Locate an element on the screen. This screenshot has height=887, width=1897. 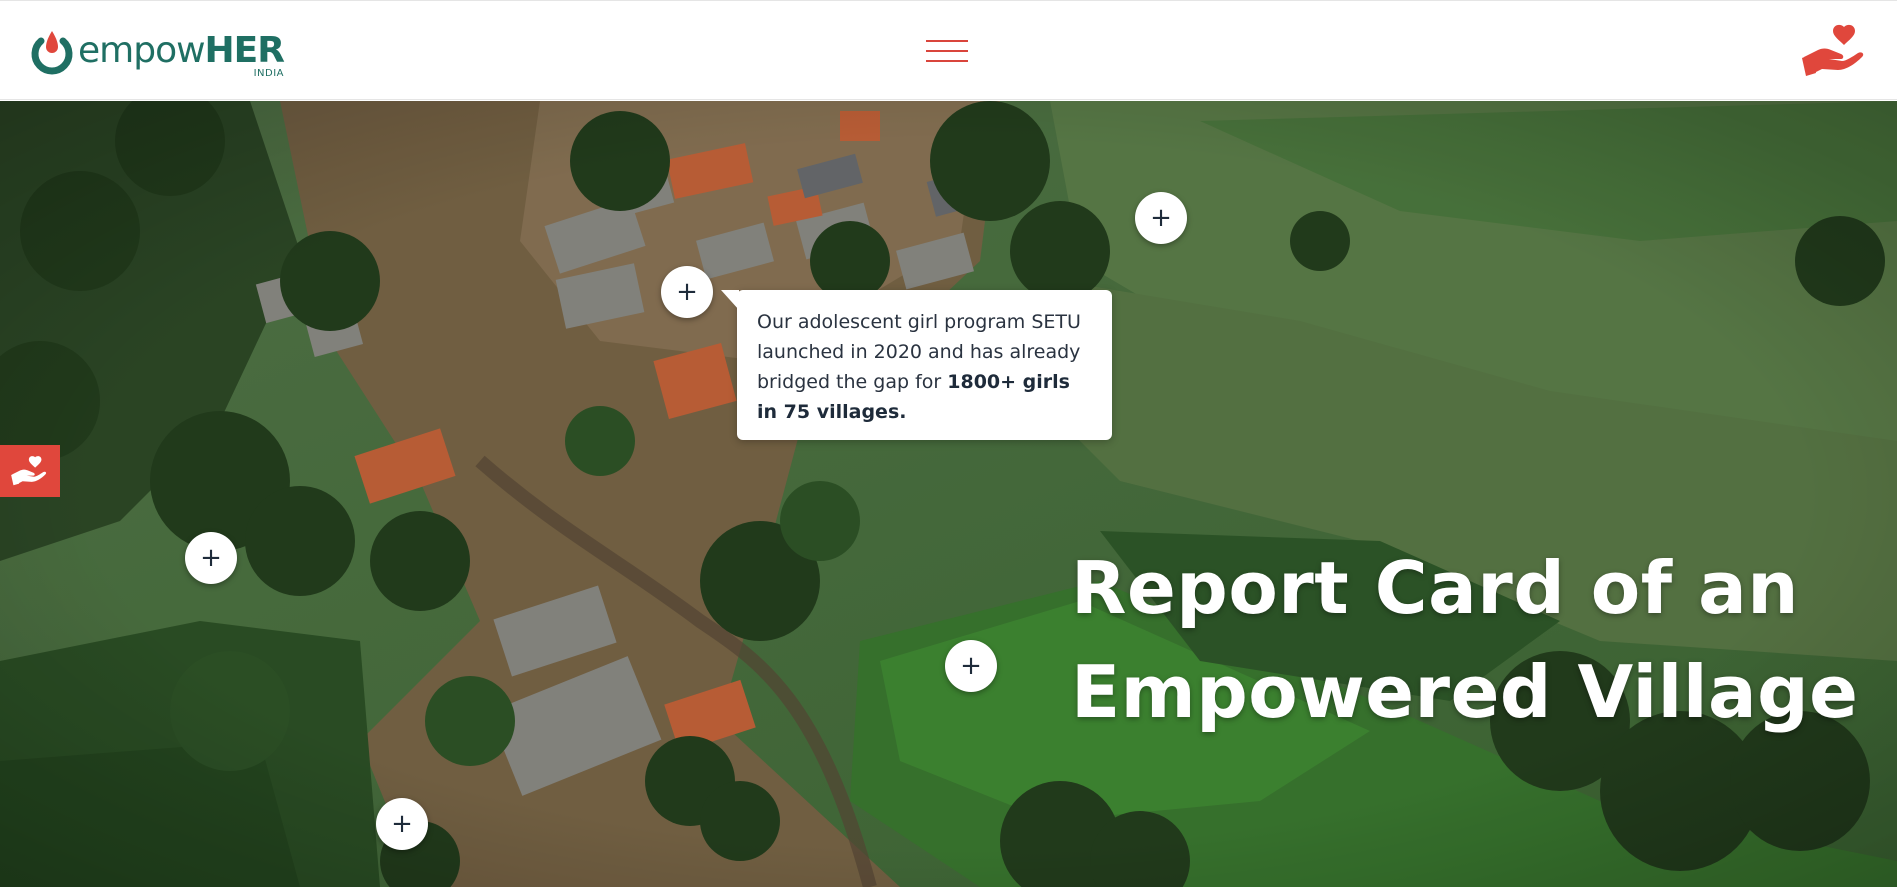
empowher-logo: empowHER INDIA is located at coordinates (160, 52).